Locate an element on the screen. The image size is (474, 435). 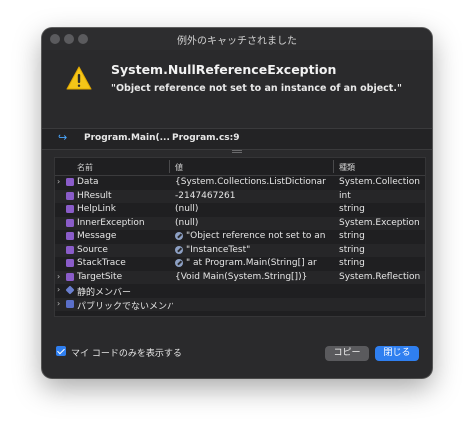
stack-frame-file: Program.cs:9 is located at coordinates (206, 138).